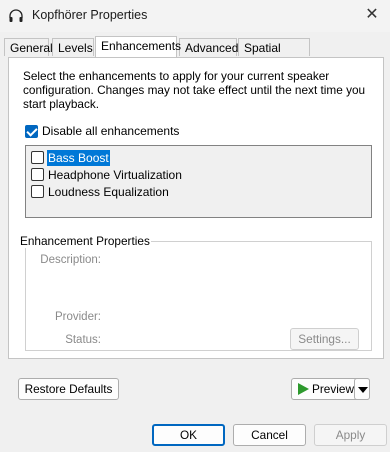  I want to click on tab-spatial-sound: Spatial sound, so click(274, 55).